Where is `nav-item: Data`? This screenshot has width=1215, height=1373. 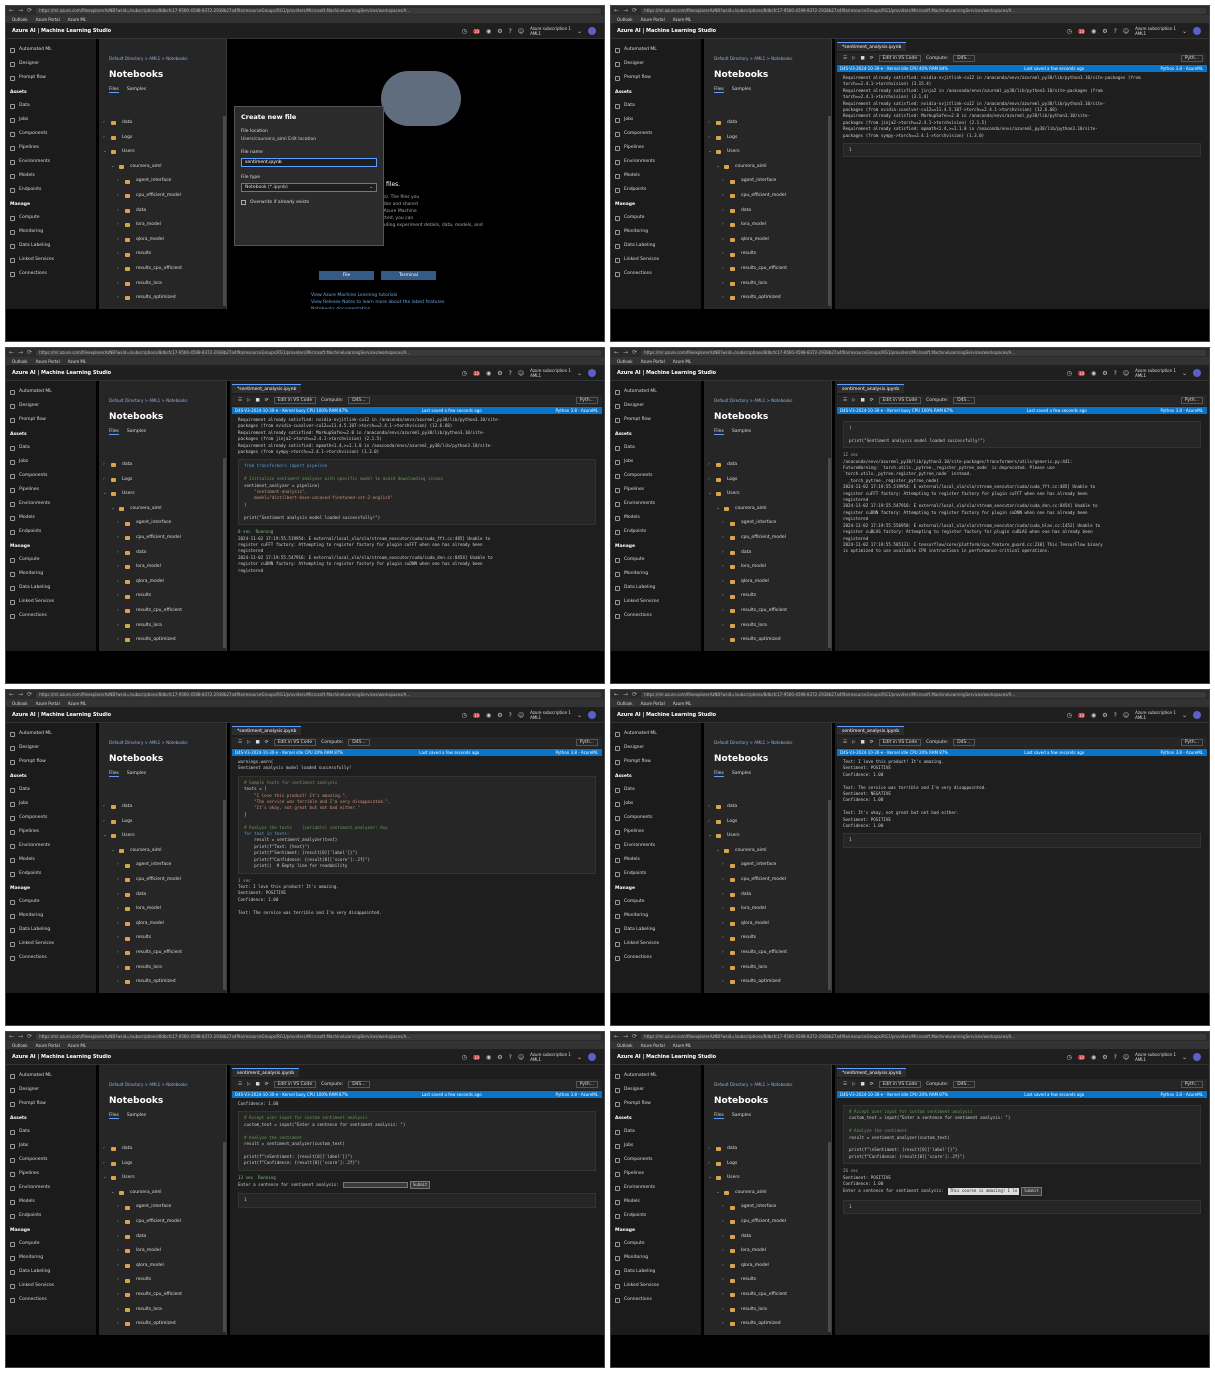
nav-item: Data is located at coordinates (656, 106).